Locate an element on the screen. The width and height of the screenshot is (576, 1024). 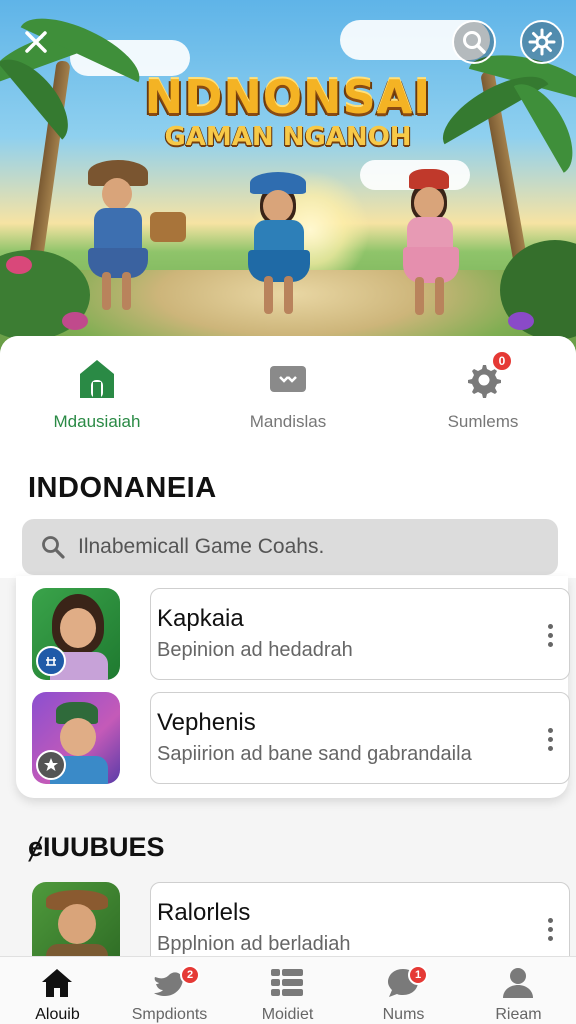
game-name: Vephenis is located at coordinates (206, 722).